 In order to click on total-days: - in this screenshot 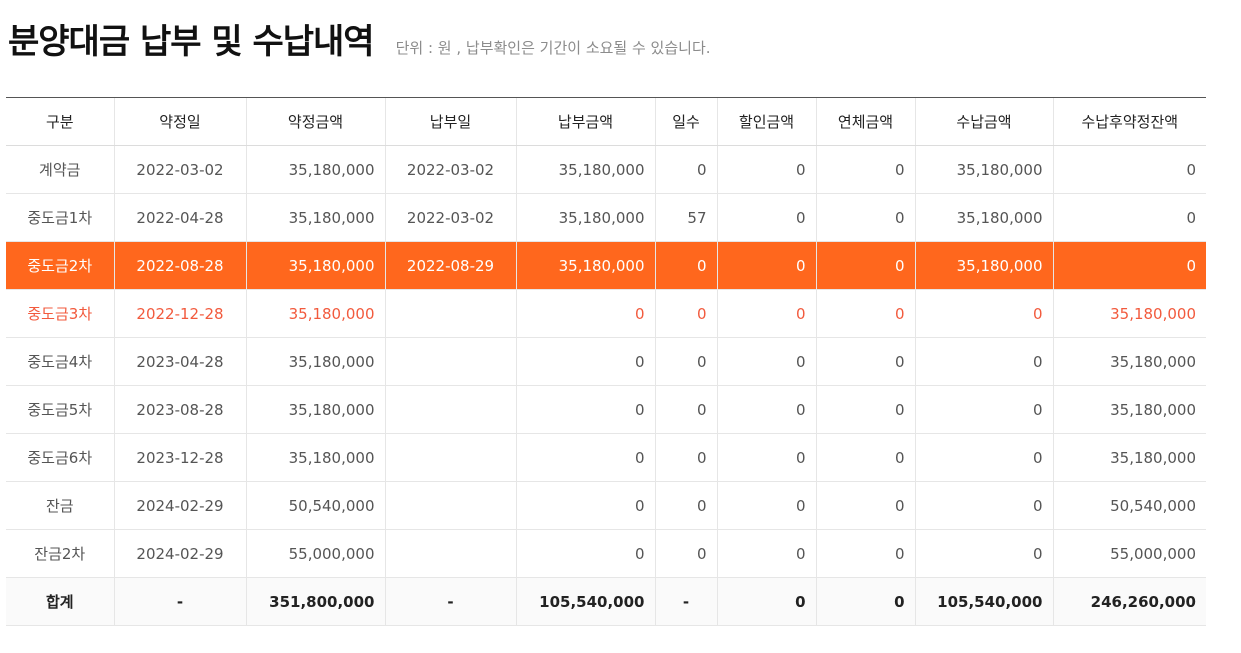, I will do `click(685, 601)`.